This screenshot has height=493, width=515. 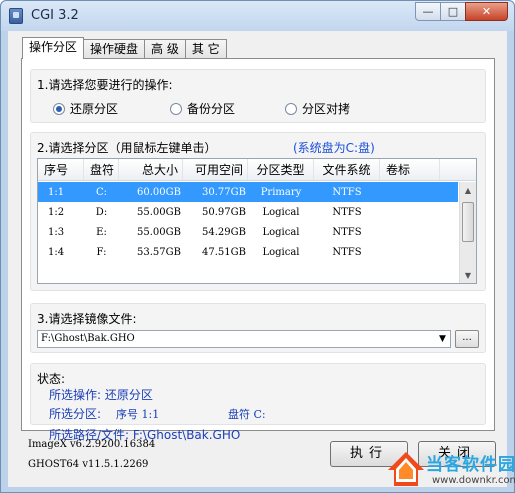 What do you see at coordinates (205, 49) in the screenshot?
I see `tab-other: 其 它` at bounding box center [205, 49].